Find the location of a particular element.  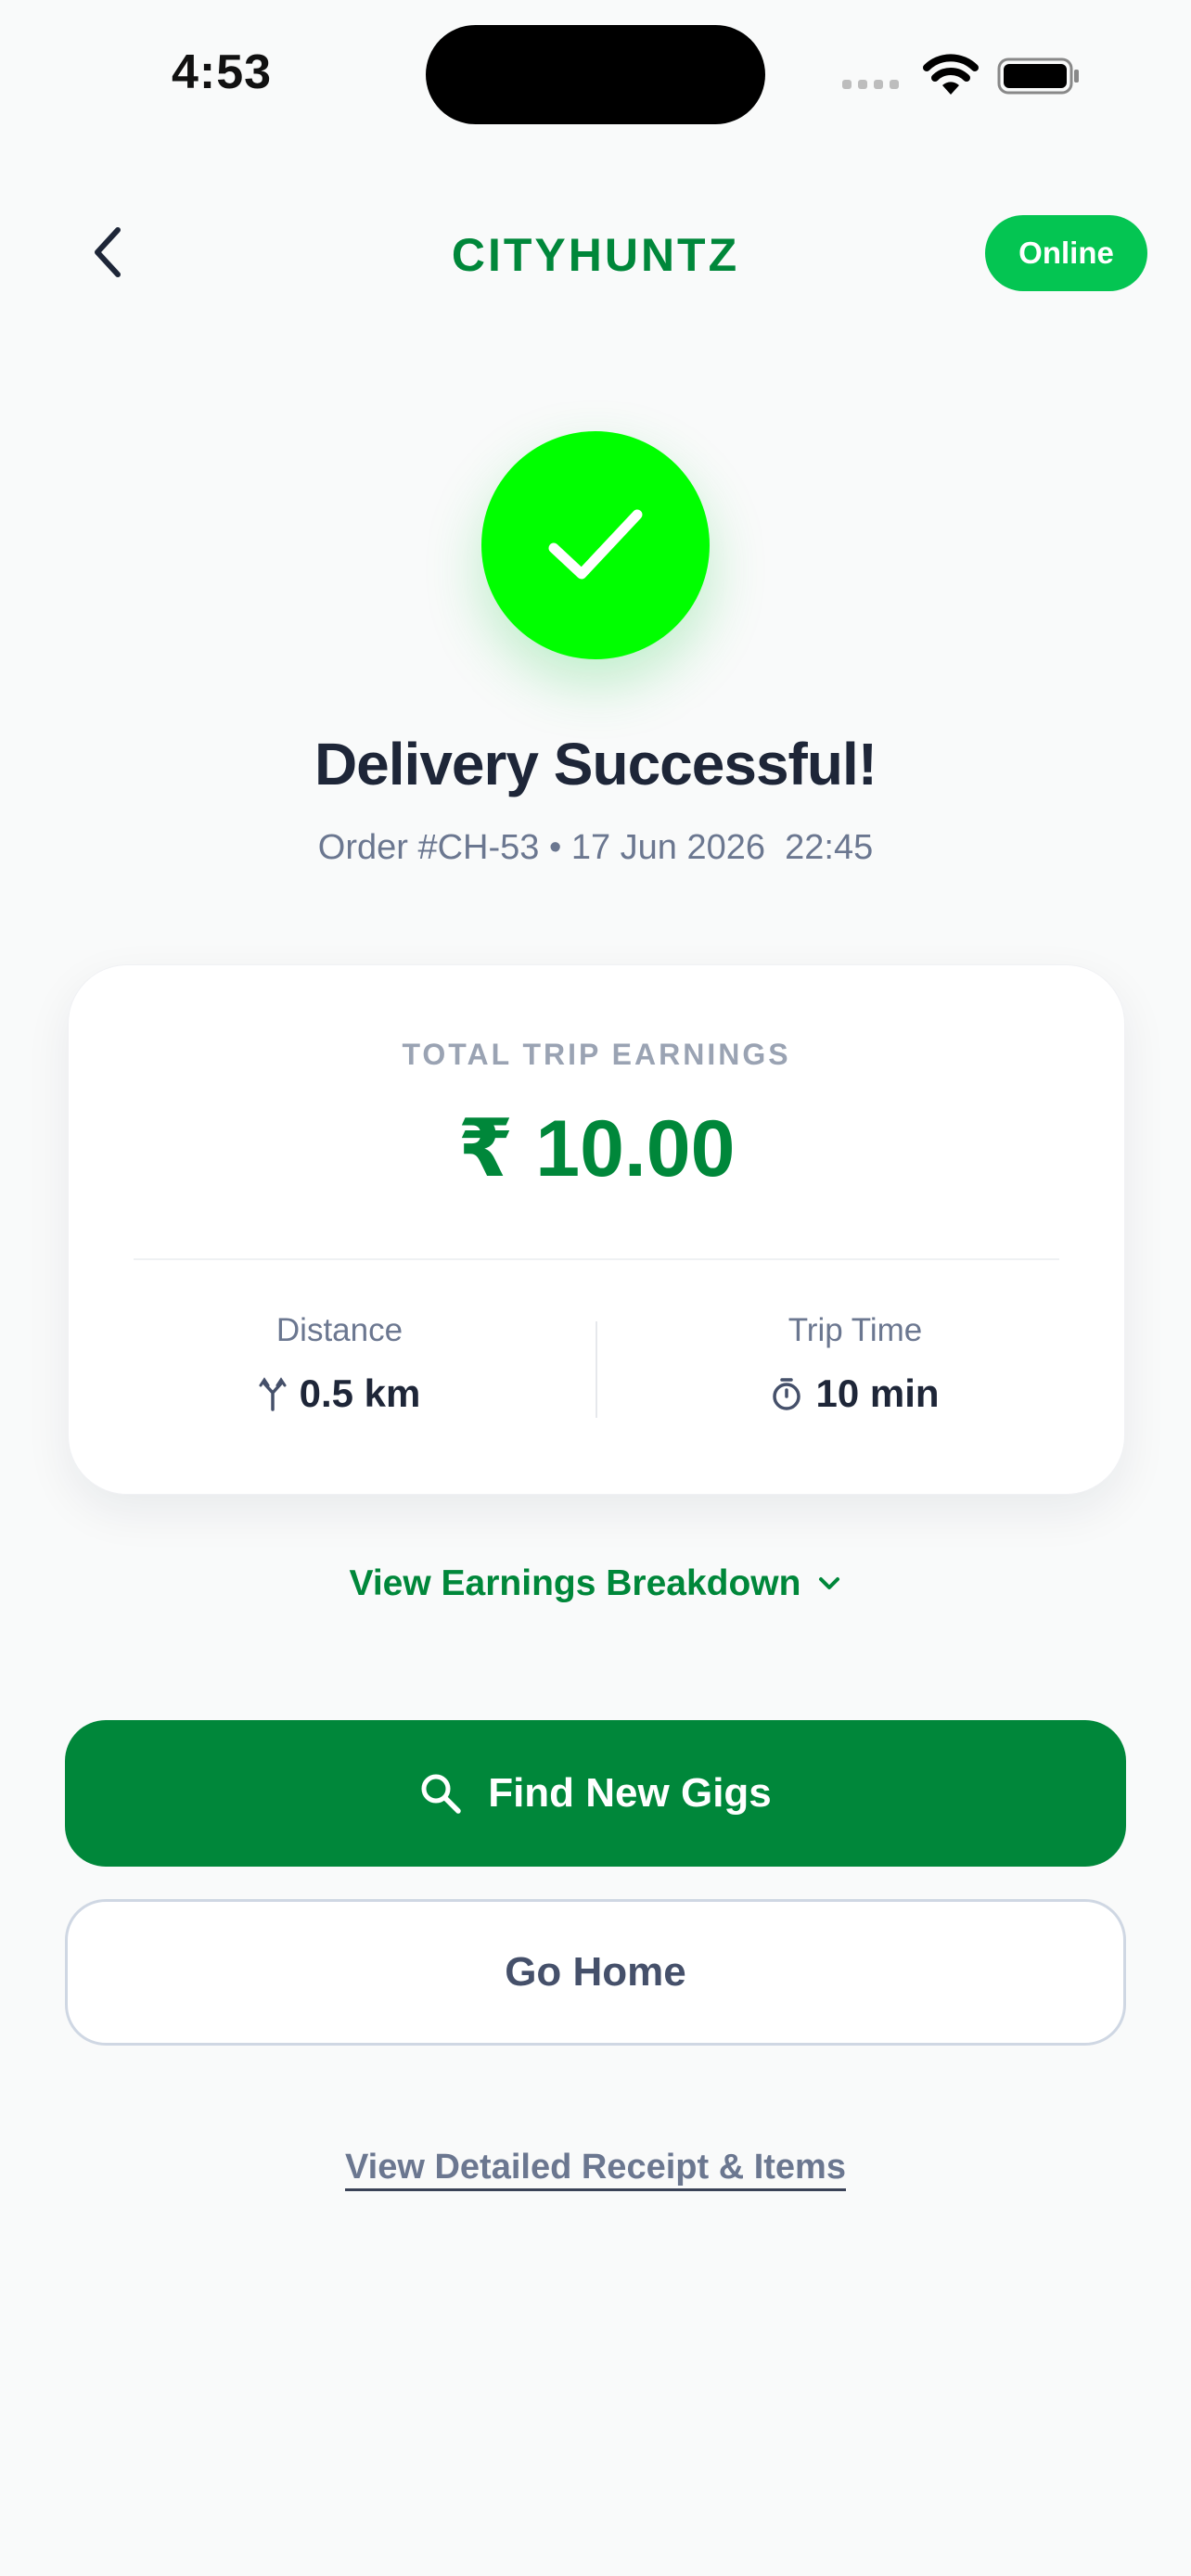

trip-time-value: 10 min is located at coordinates (877, 1393).